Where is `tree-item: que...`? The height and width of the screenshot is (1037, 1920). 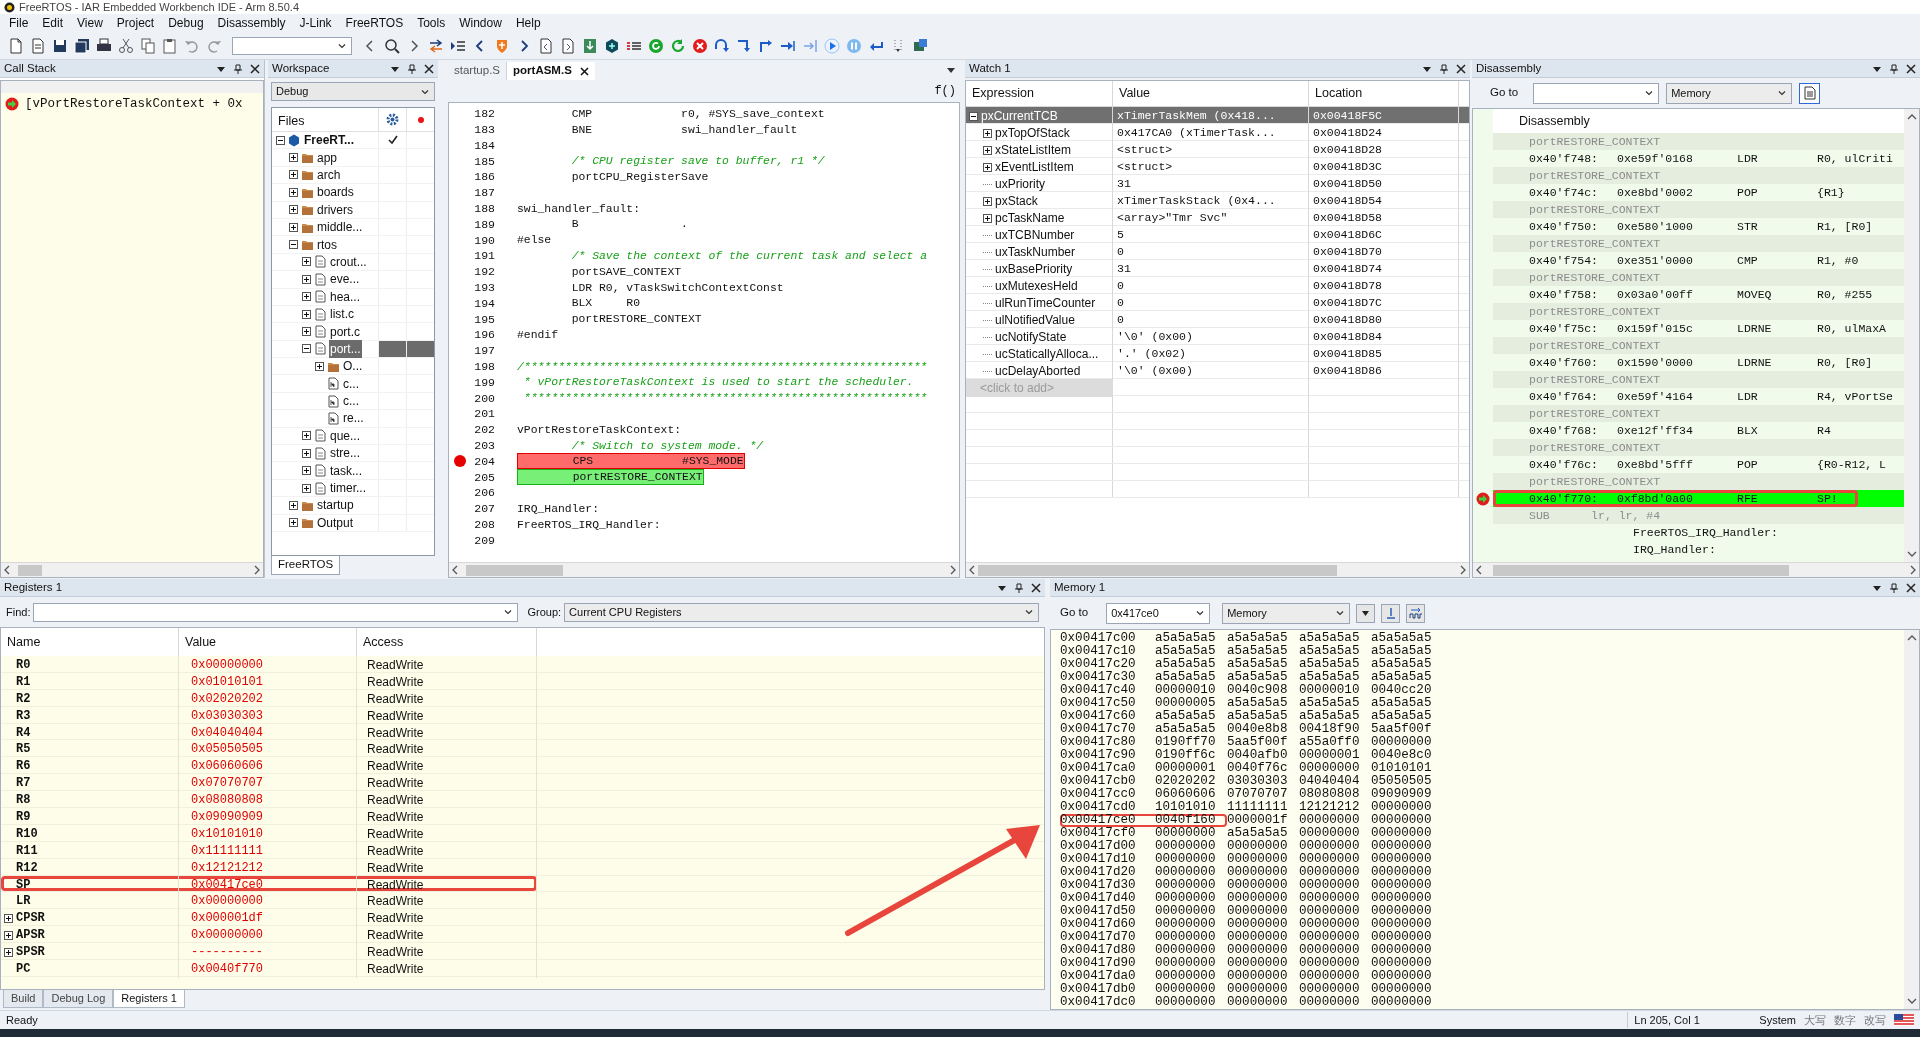 tree-item: que... is located at coordinates (345, 435).